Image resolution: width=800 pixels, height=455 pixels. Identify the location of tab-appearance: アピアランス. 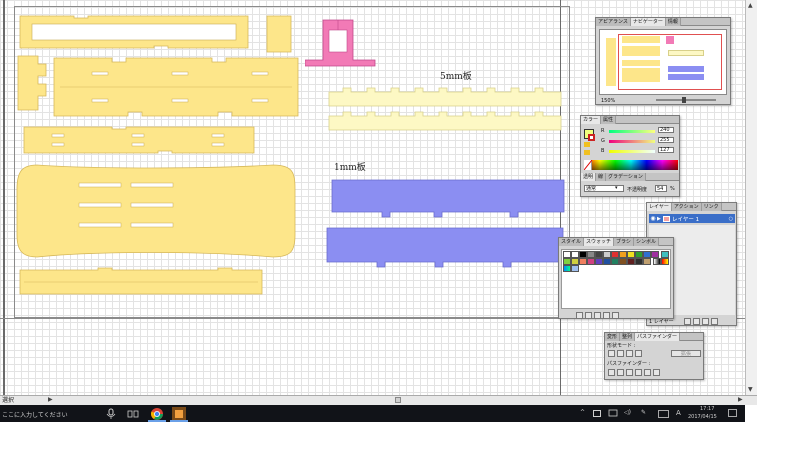
(613, 21).